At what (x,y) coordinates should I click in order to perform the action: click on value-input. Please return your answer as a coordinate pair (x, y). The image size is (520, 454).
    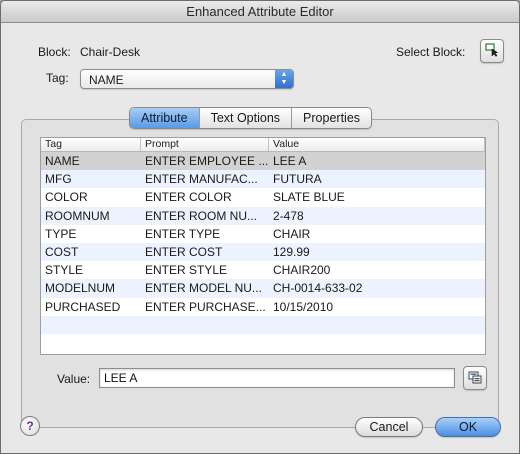
    Looking at the image, I should click on (277, 378).